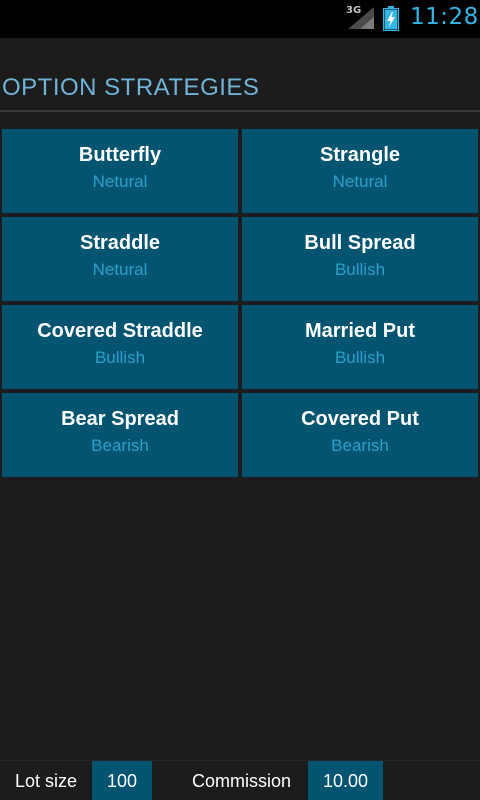 Image resolution: width=480 pixels, height=800 pixels. I want to click on strategy-tile-married-put: Married Put Bullish, so click(360, 347).